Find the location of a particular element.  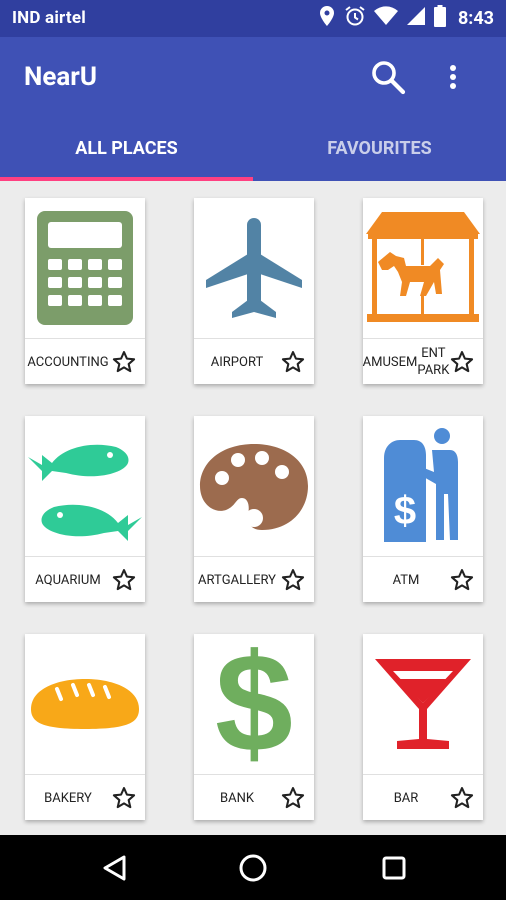

search-button is located at coordinates (388, 77).